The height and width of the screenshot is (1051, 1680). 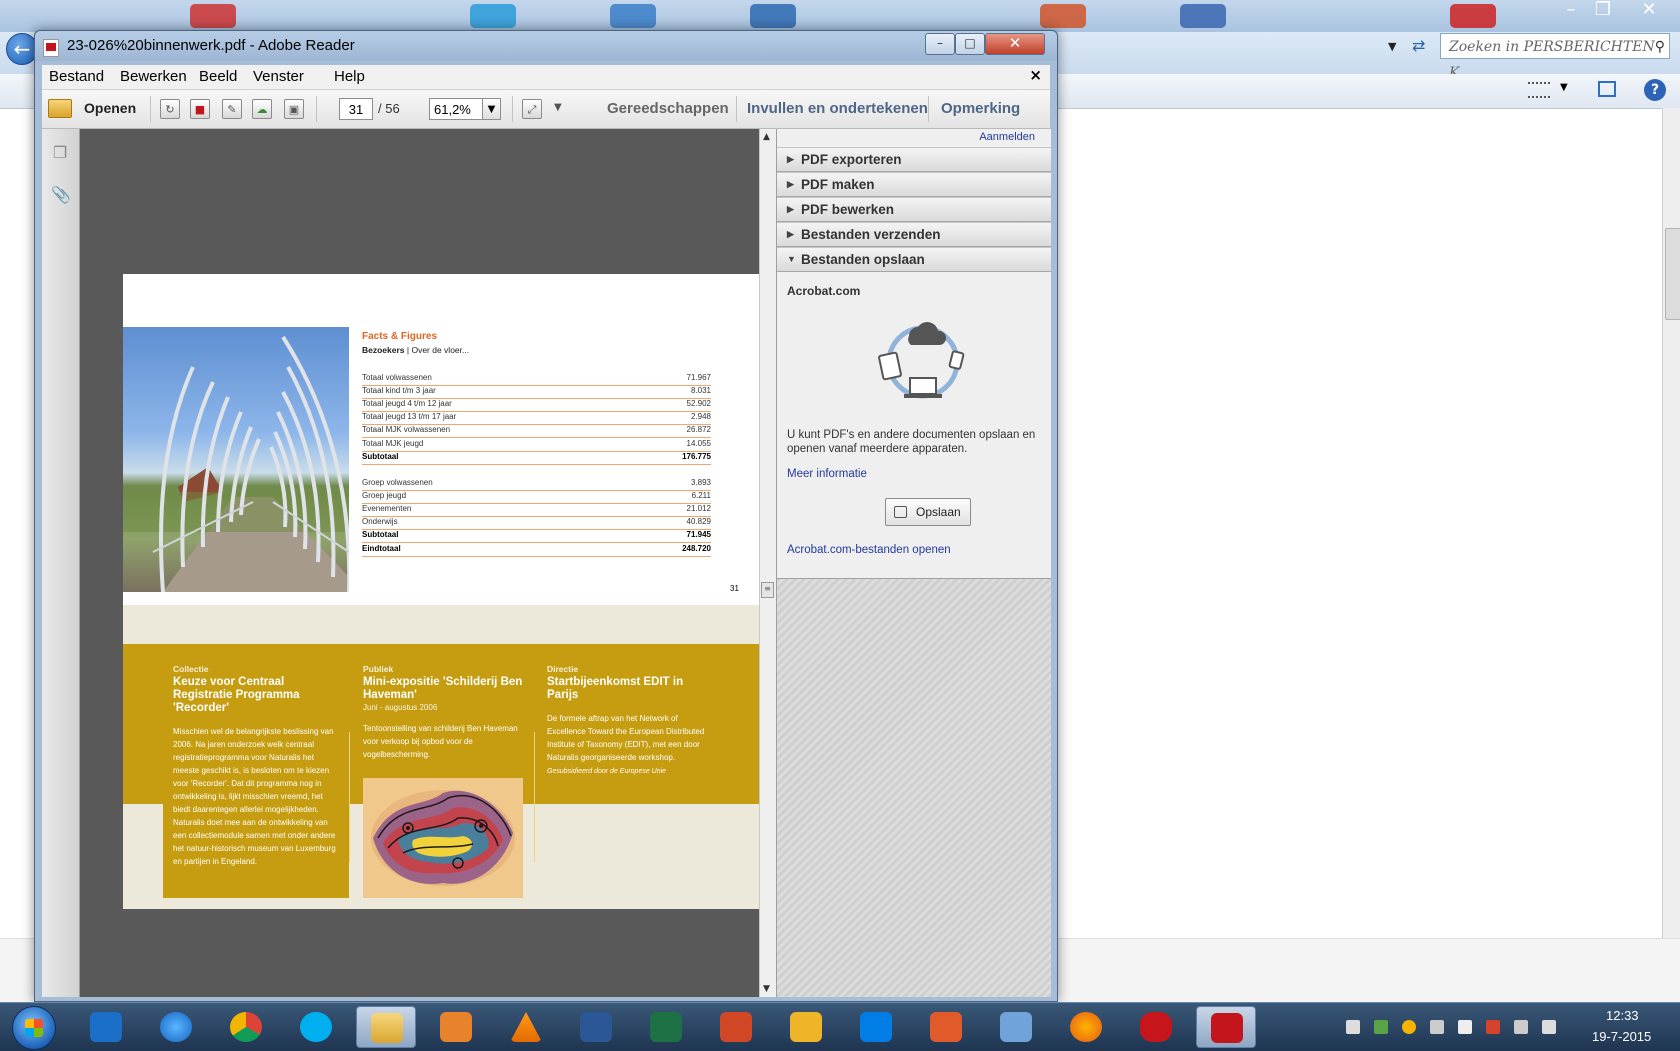 I want to click on menu-bestand: Bestand, so click(x=76, y=76).